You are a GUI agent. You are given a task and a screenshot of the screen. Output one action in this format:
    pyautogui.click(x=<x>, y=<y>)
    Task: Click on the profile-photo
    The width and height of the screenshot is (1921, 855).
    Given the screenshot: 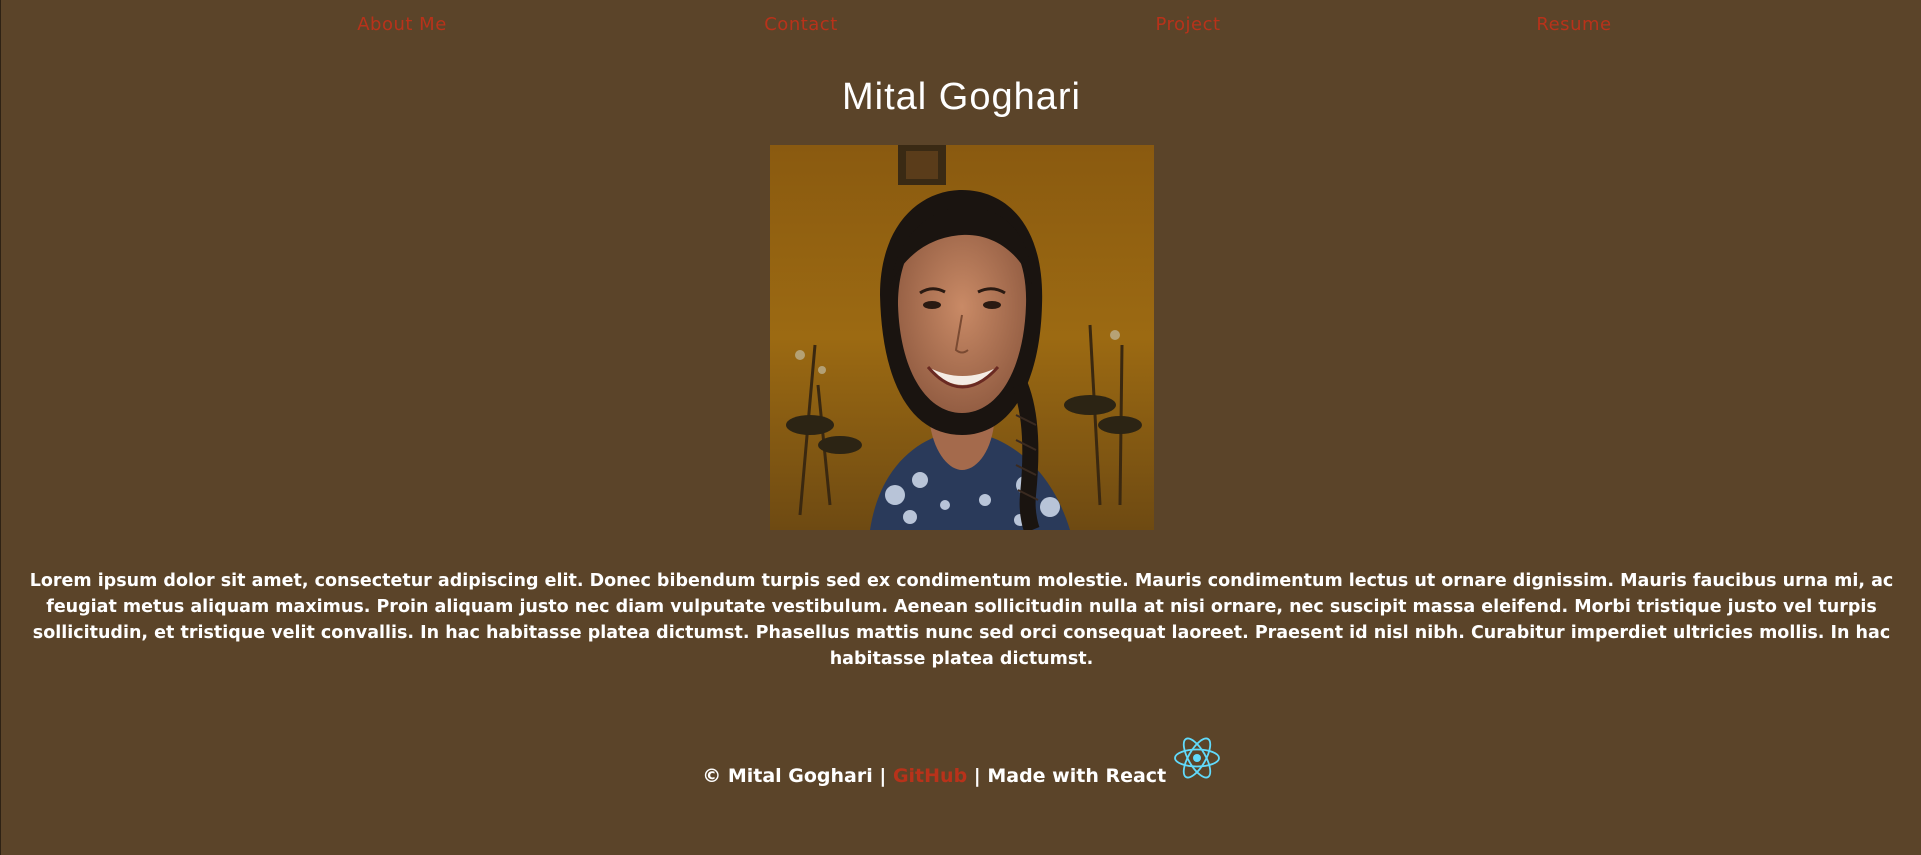 What is the action you would take?
    pyautogui.click(x=962, y=337)
    